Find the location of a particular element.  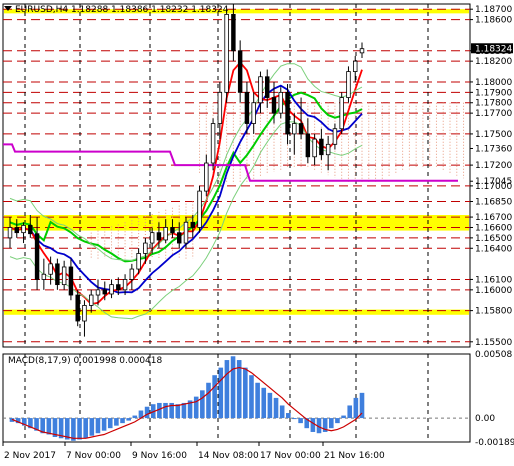

macd-axis-label: -0.001896 is located at coordinates (494, 443).